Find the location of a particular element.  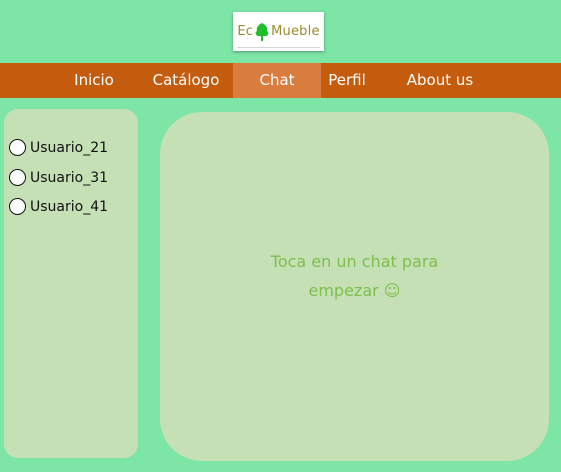

logo: Ec Mueble is located at coordinates (278, 31).